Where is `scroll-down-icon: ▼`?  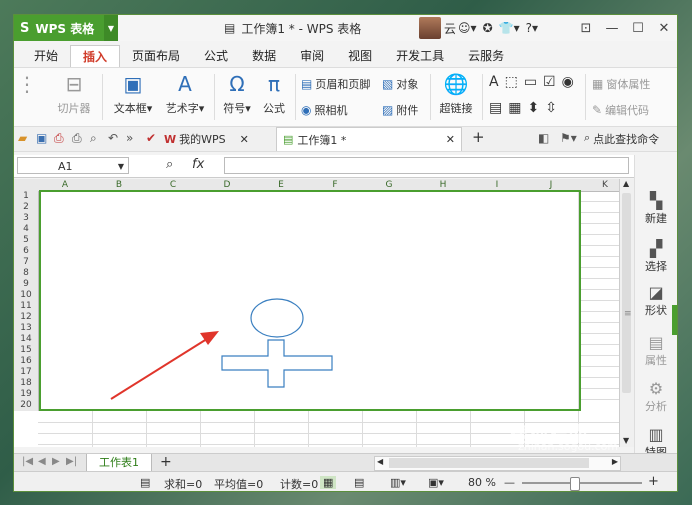
scroll-down-icon: ▼ is located at coordinates (626, 440).